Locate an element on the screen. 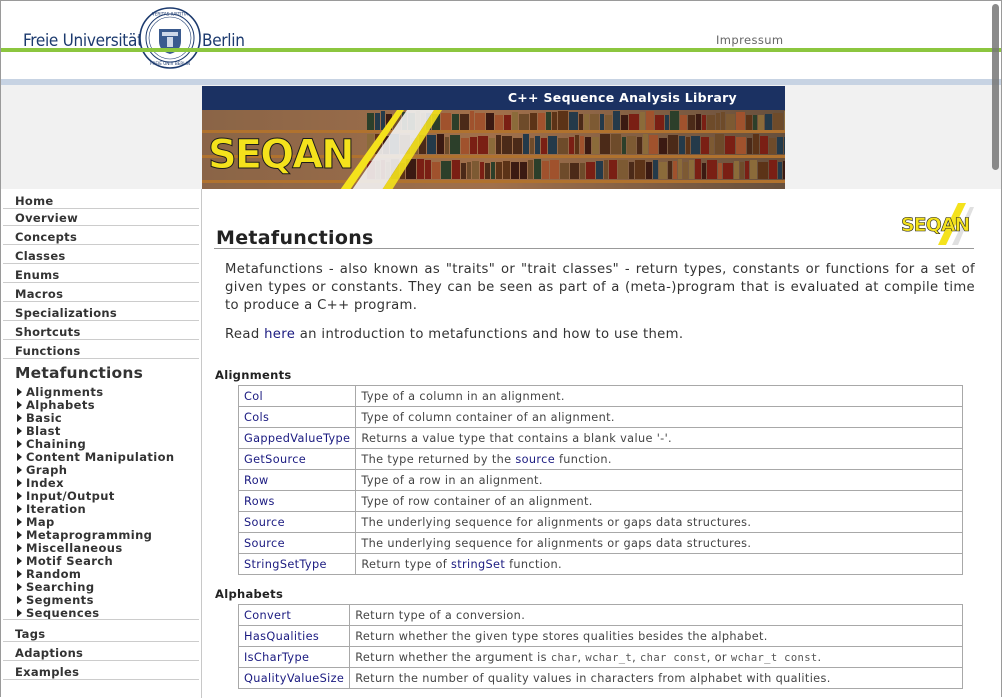 The height and width of the screenshot is (698, 1002). sidebar-subitem-map: Map is located at coordinates (36, 522).